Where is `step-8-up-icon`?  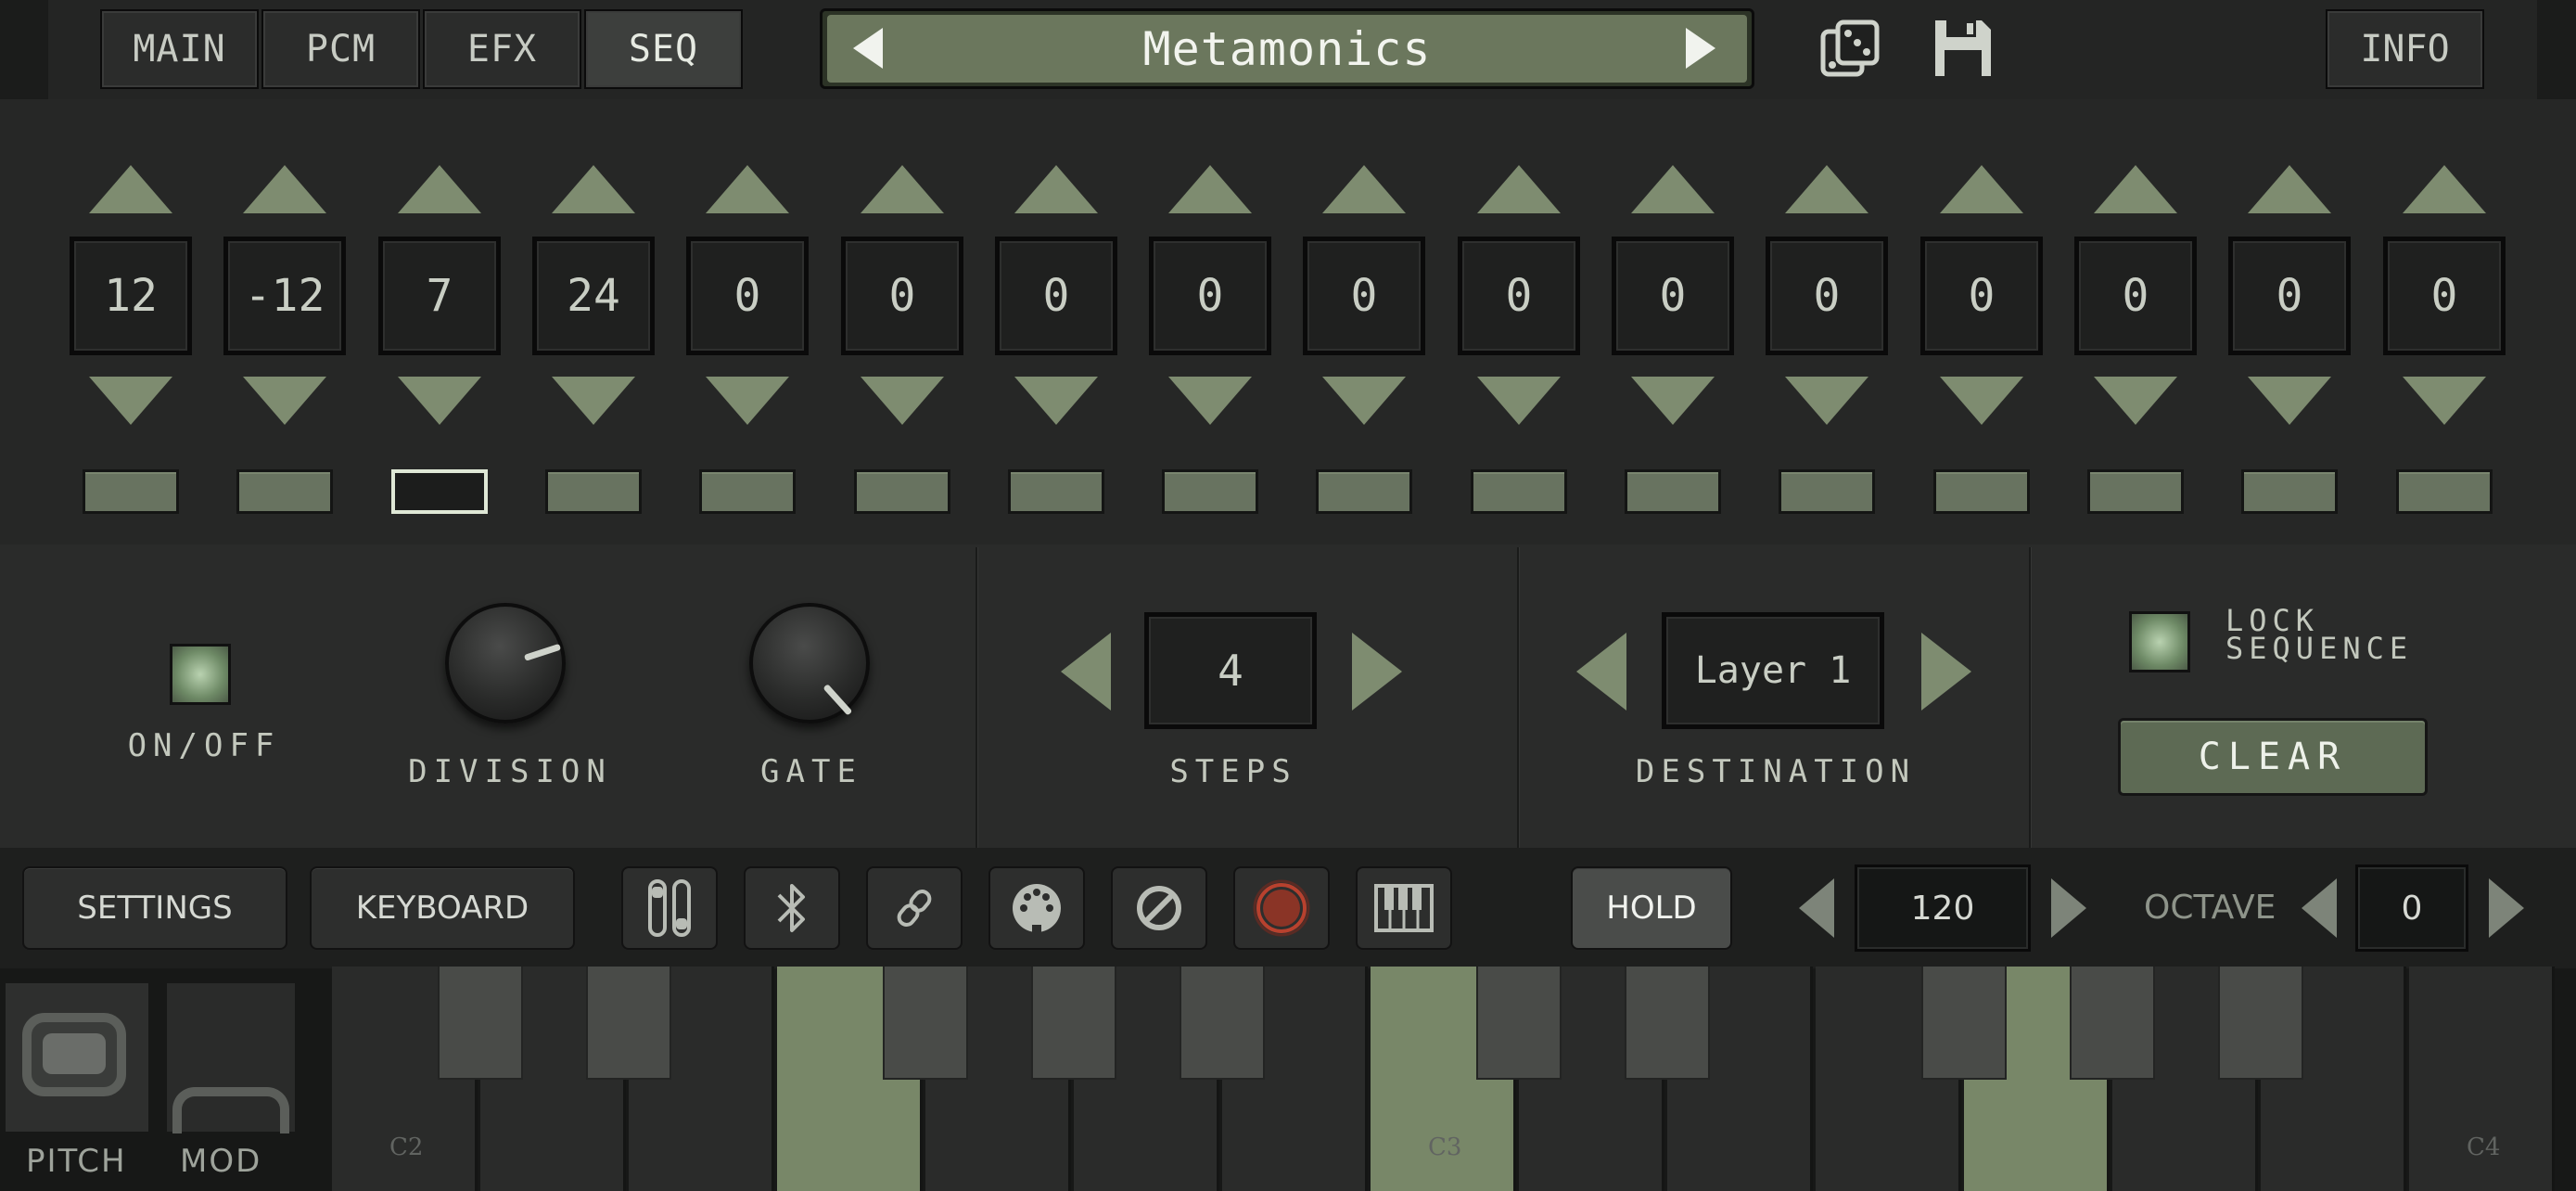 step-8-up-icon is located at coordinates (1210, 189).